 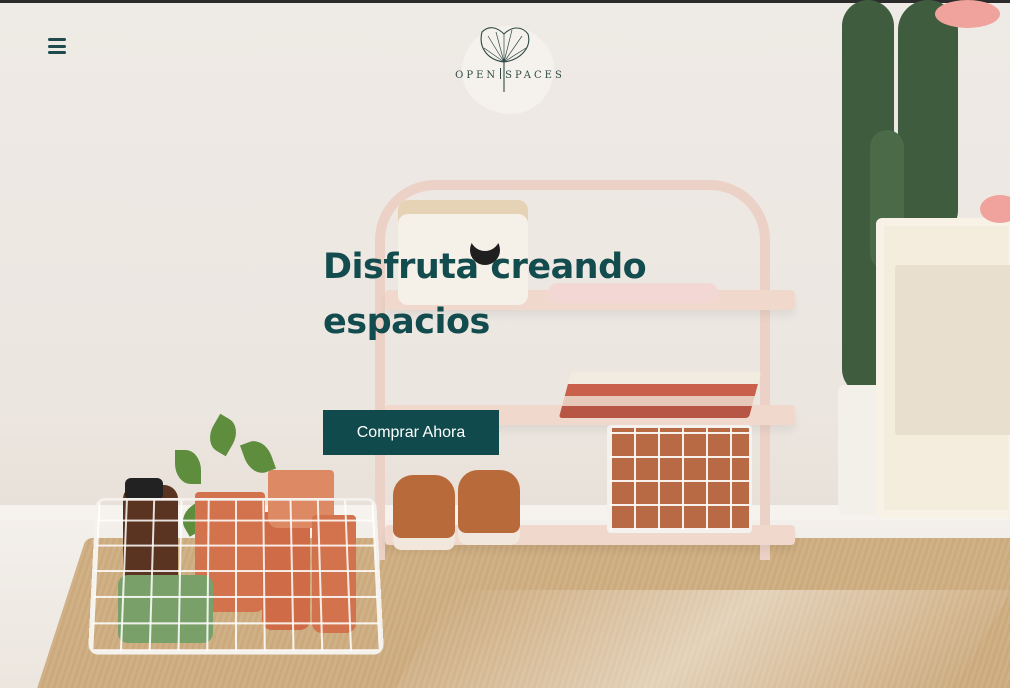 I want to click on wire-basket-floor, so click(x=236, y=576).